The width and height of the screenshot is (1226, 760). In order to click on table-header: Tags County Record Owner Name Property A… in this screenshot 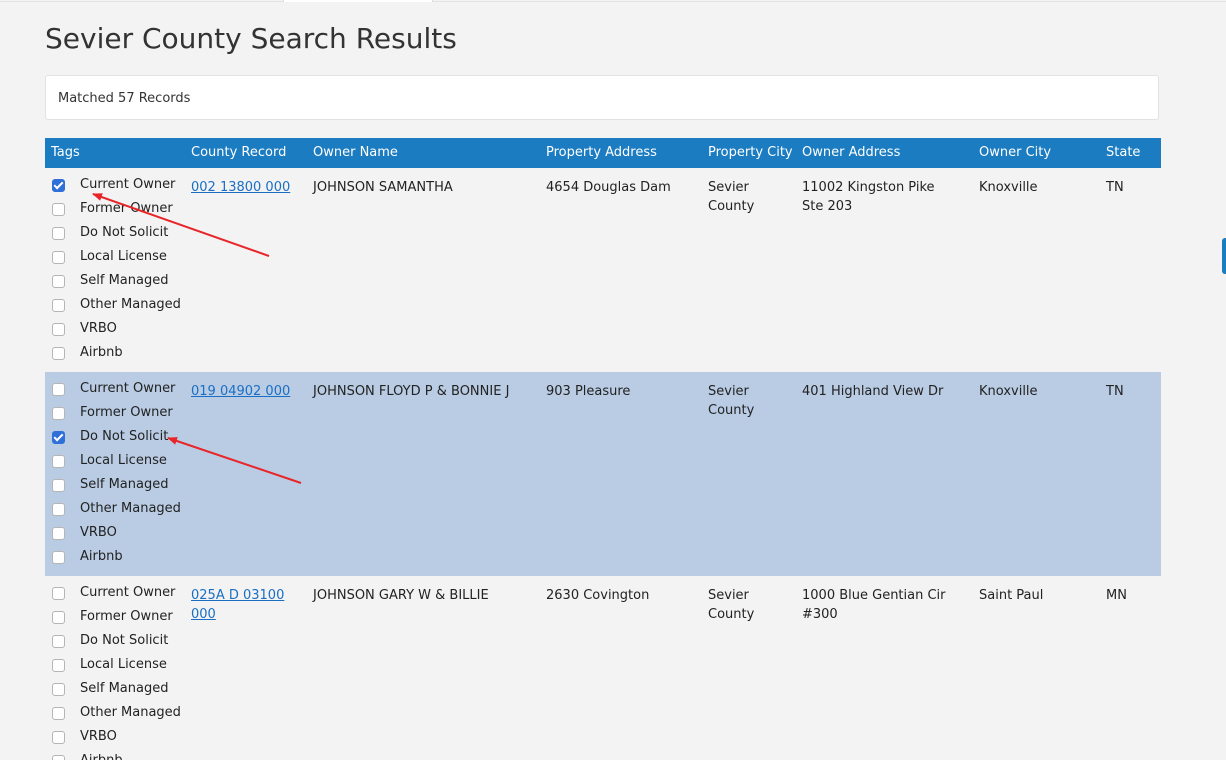, I will do `click(603, 153)`.